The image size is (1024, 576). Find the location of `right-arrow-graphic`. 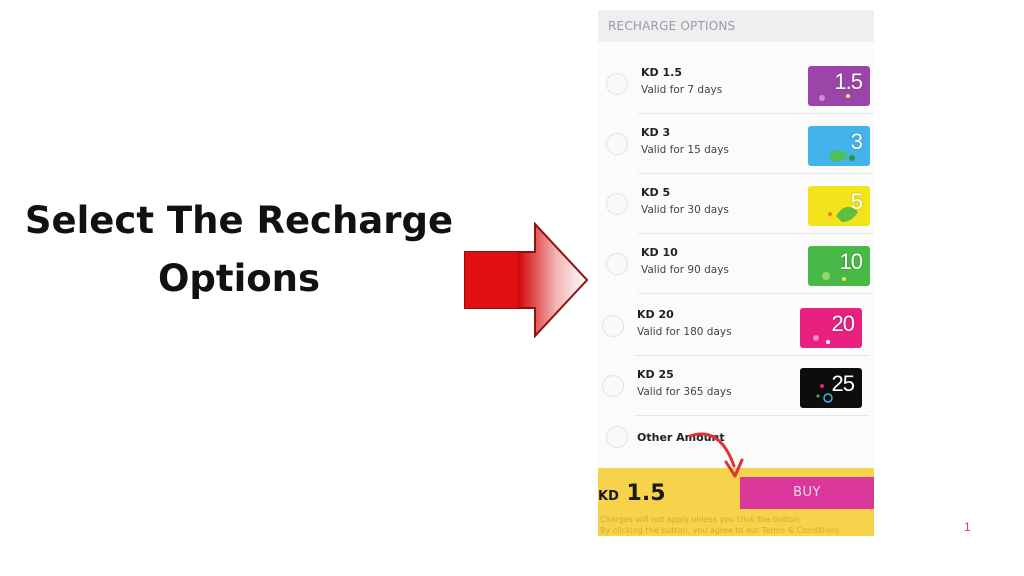

right-arrow-graphic is located at coordinates (526, 280).